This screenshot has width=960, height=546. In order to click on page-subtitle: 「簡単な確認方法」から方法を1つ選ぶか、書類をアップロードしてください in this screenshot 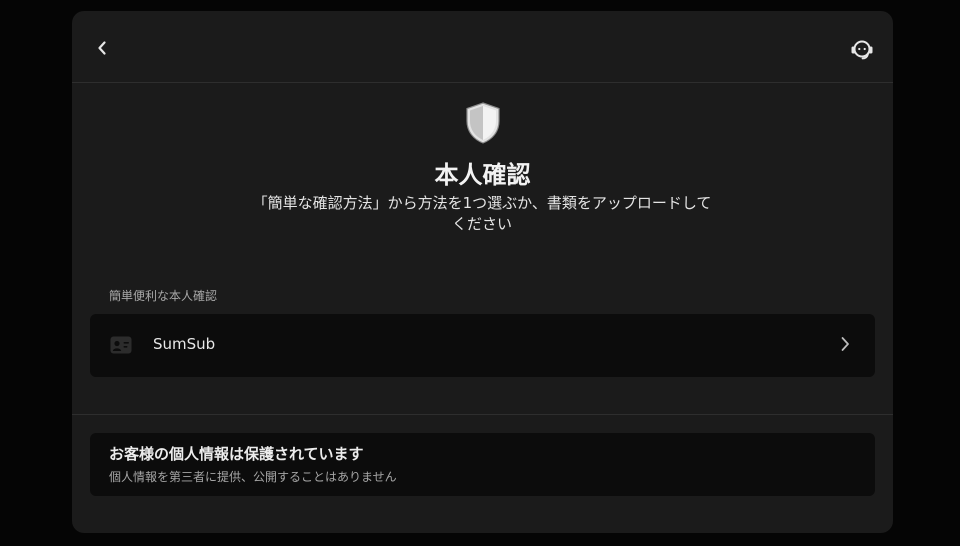, I will do `click(482, 213)`.